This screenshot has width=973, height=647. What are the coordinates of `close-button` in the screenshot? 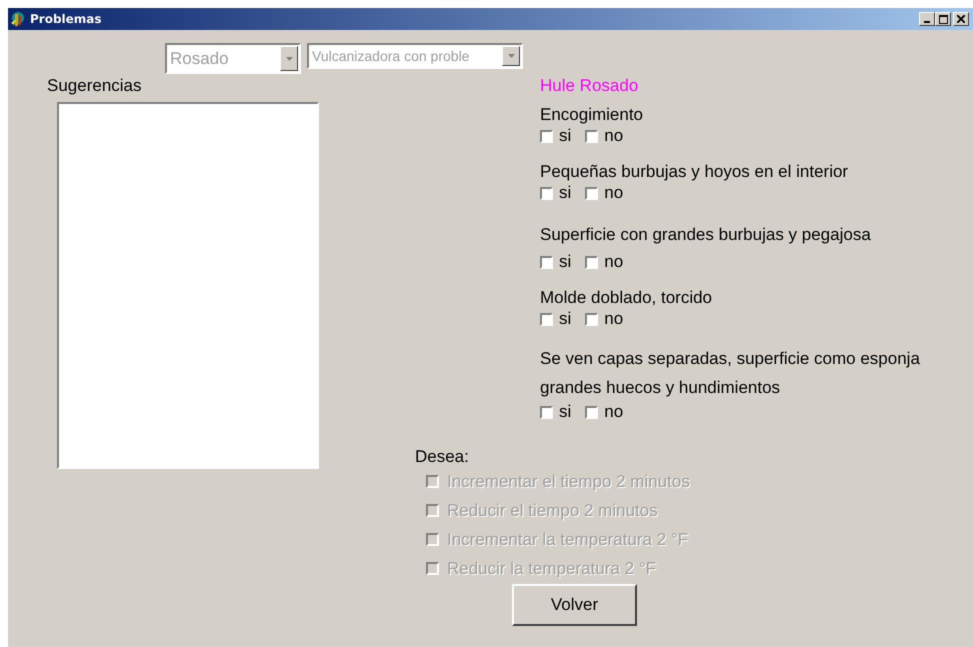 It's located at (961, 19).